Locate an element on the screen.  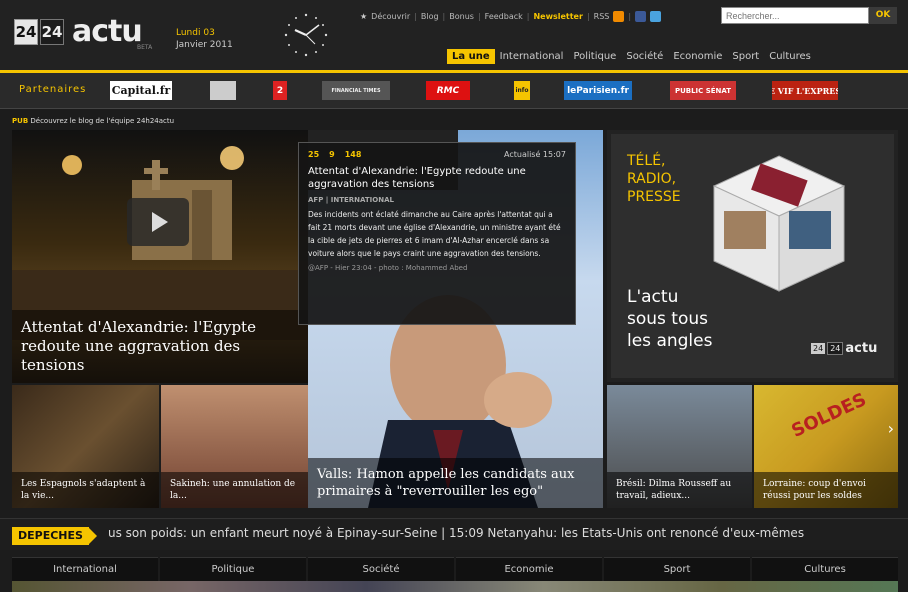
play-button is located at coordinates (158, 222).